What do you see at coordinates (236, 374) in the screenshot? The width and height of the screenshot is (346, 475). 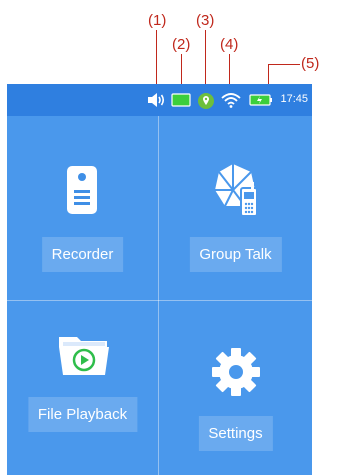 I see `settings-gear-icon` at bounding box center [236, 374].